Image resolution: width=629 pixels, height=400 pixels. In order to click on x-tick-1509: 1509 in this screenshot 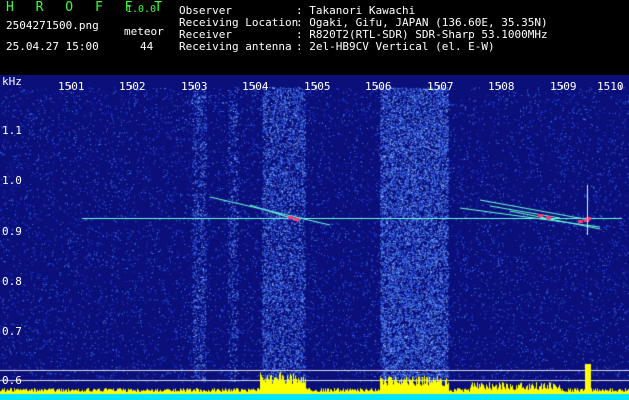, I will do `click(563, 86)`.